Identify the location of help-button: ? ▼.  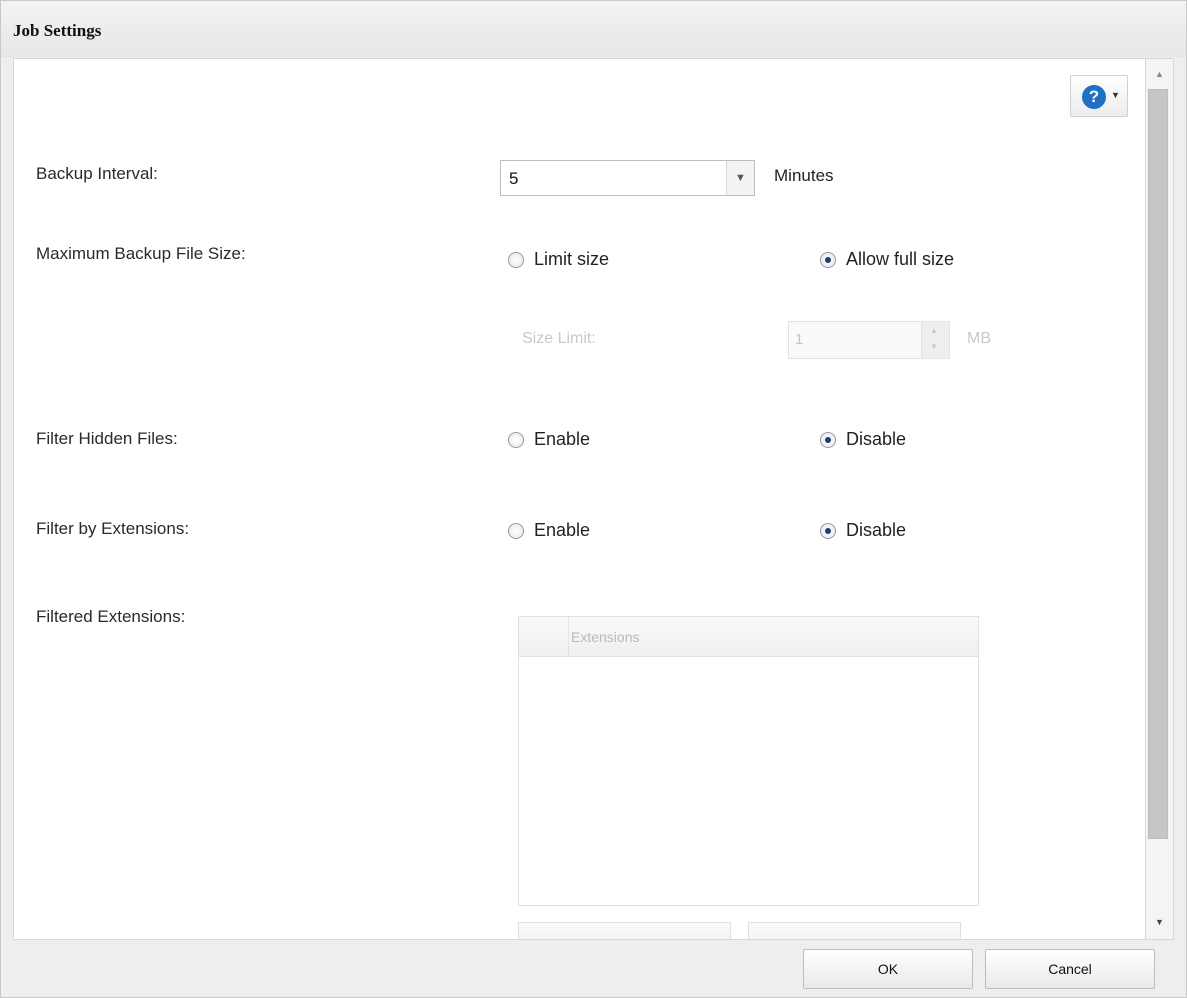
(1099, 96).